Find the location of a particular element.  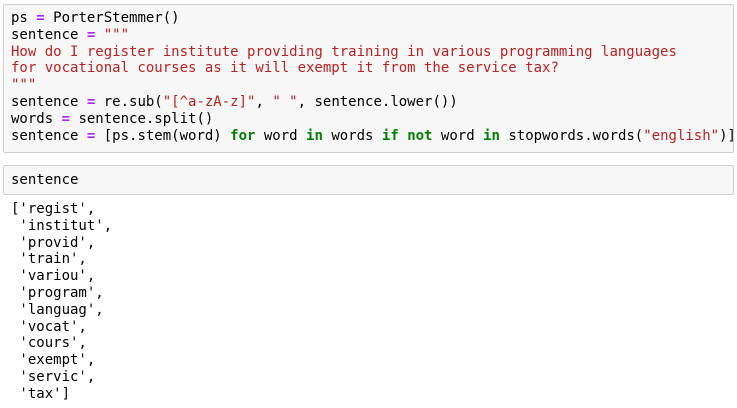

code-line: """ is located at coordinates (372, 85).